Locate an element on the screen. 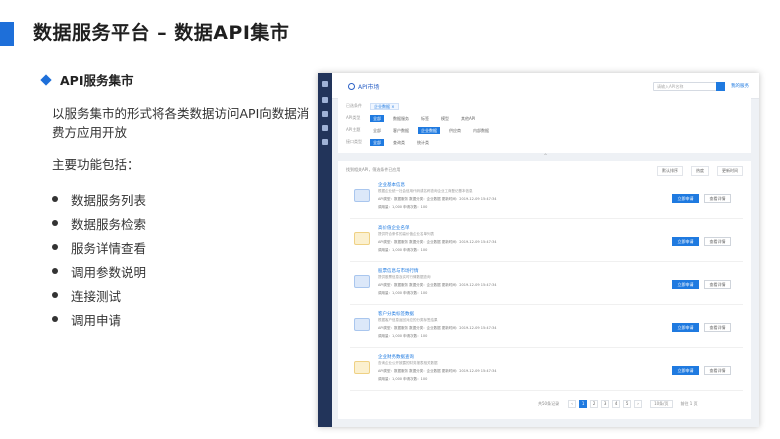 This screenshot has height=439, width=780. filter-chip: 企业数据 is located at coordinates (429, 130).